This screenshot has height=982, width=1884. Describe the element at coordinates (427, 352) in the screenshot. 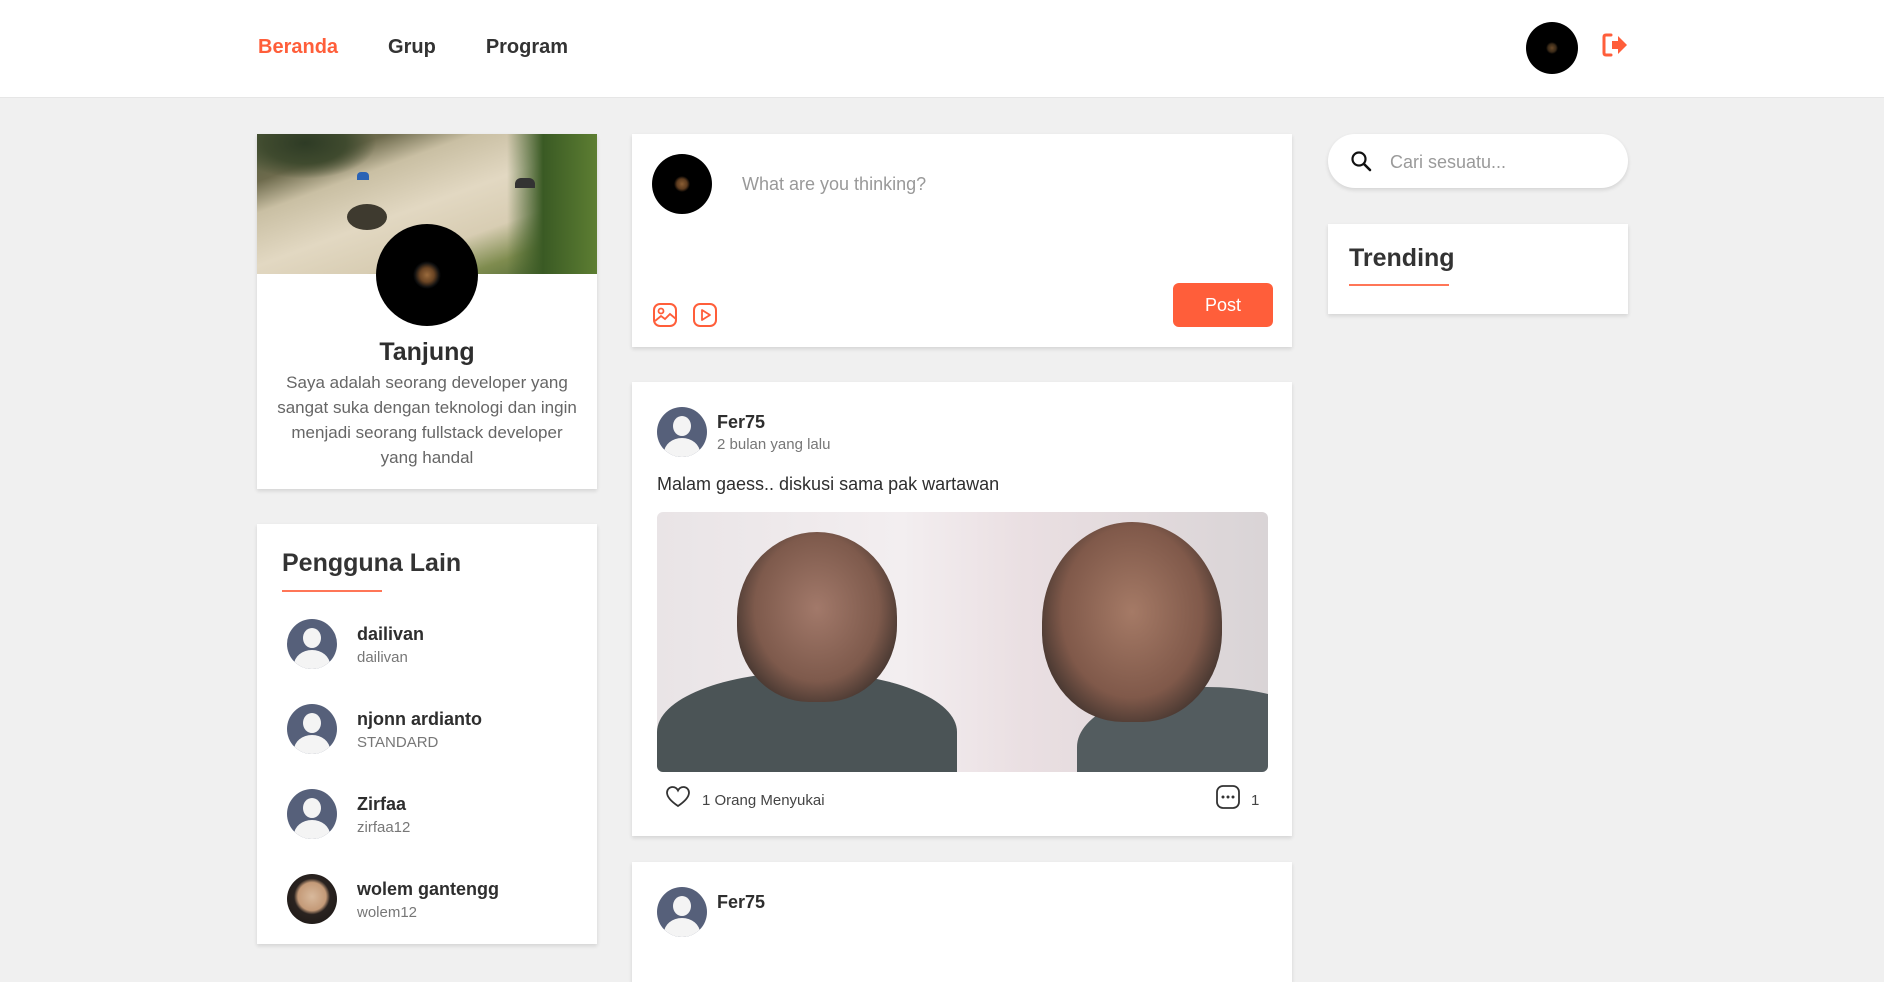

I see `profile-name: Tanjung` at that location.